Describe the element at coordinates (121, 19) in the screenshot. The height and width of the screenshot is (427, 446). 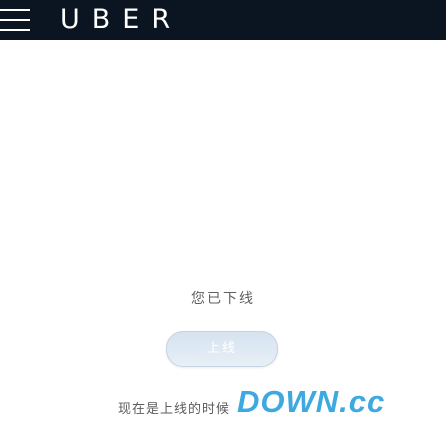
I see `uber-logo: UBER` at that location.